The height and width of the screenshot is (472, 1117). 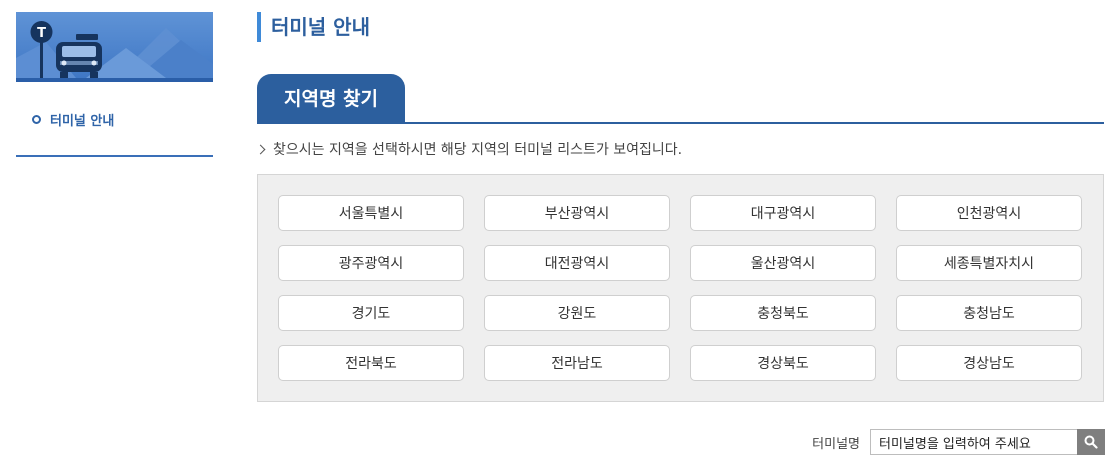 I want to click on bullet-circle-icon, so click(x=36, y=119).